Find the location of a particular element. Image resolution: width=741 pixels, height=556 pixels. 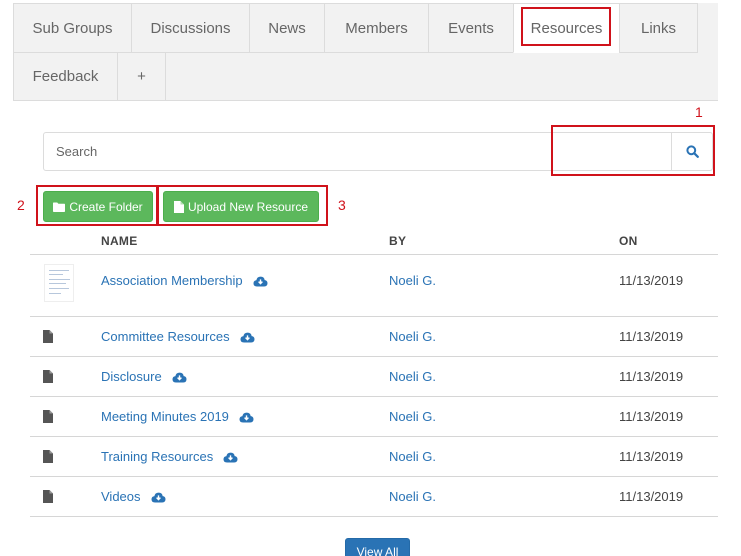

tab-add: + is located at coordinates (141, 76).